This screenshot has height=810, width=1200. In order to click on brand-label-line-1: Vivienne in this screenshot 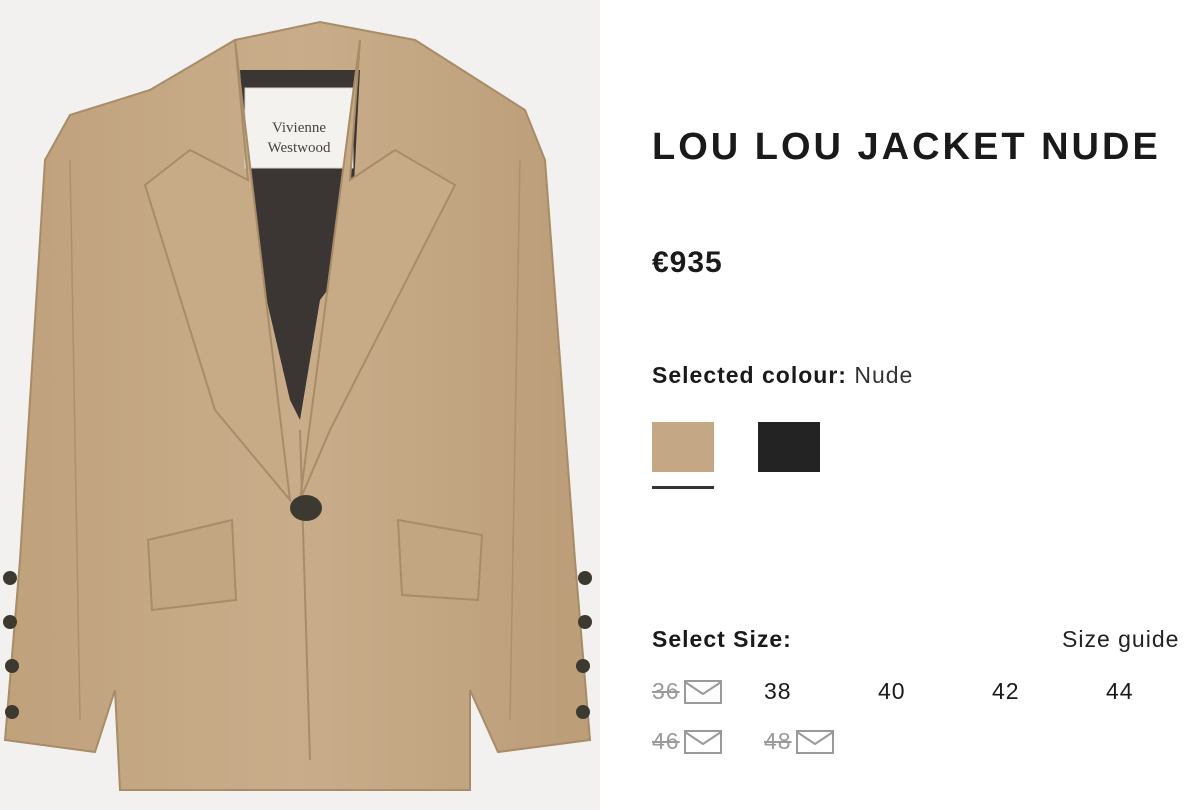, I will do `click(299, 128)`.